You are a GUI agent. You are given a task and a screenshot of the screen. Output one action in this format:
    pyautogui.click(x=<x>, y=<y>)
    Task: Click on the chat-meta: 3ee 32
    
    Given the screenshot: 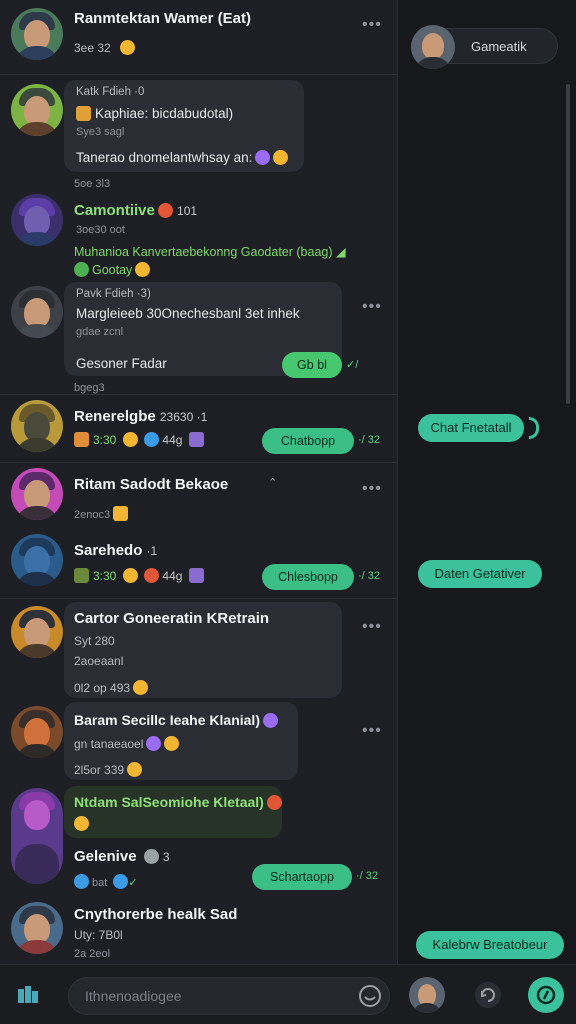 What is the action you would take?
    pyautogui.click(x=104, y=47)
    